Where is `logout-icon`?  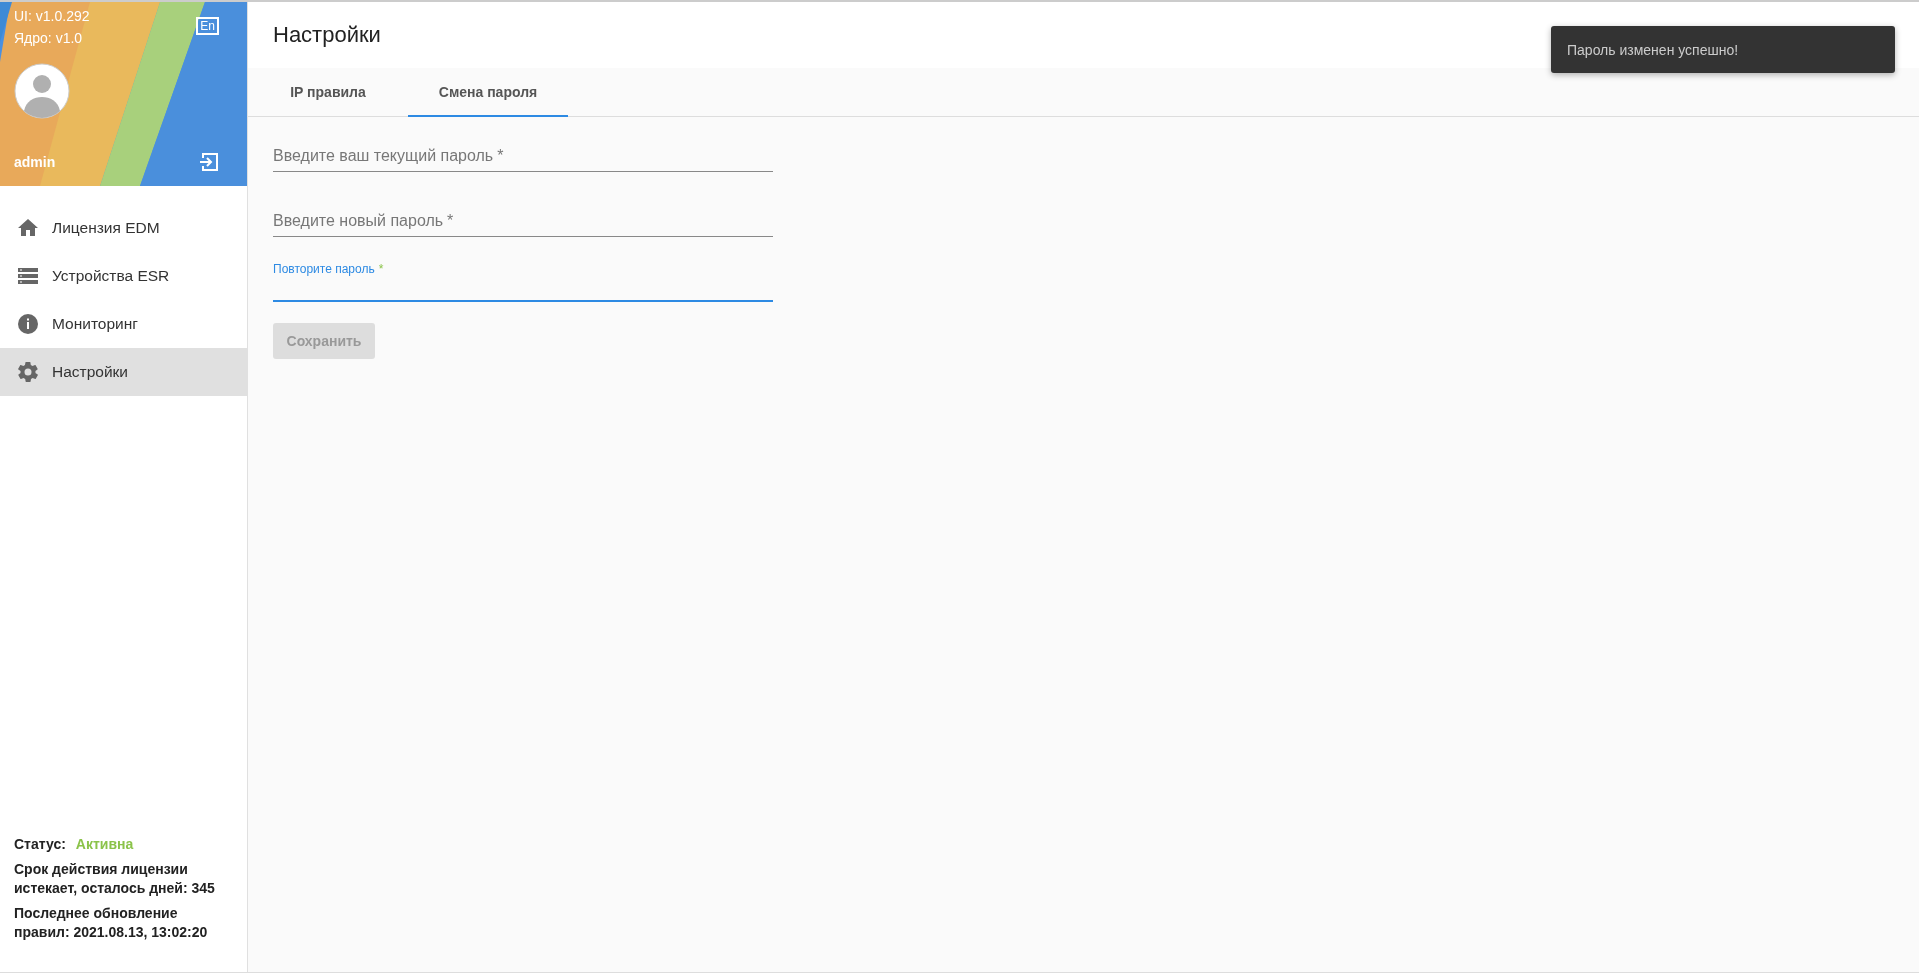
logout-icon is located at coordinates (209, 162).